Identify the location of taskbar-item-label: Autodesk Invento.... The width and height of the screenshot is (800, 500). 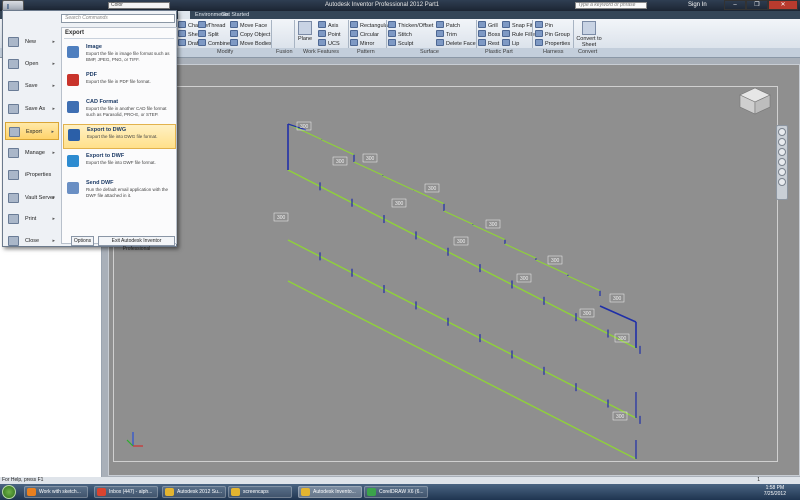
(334, 492).